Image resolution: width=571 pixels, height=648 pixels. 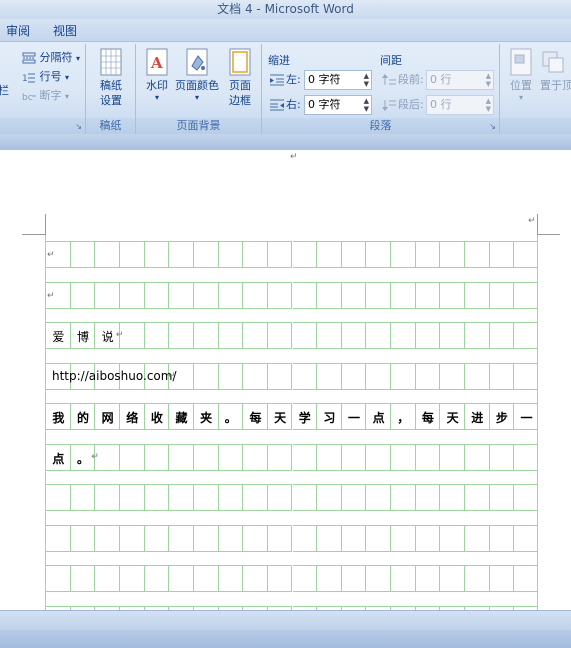 I want to click on status-bar, so click(x=285, y=620).